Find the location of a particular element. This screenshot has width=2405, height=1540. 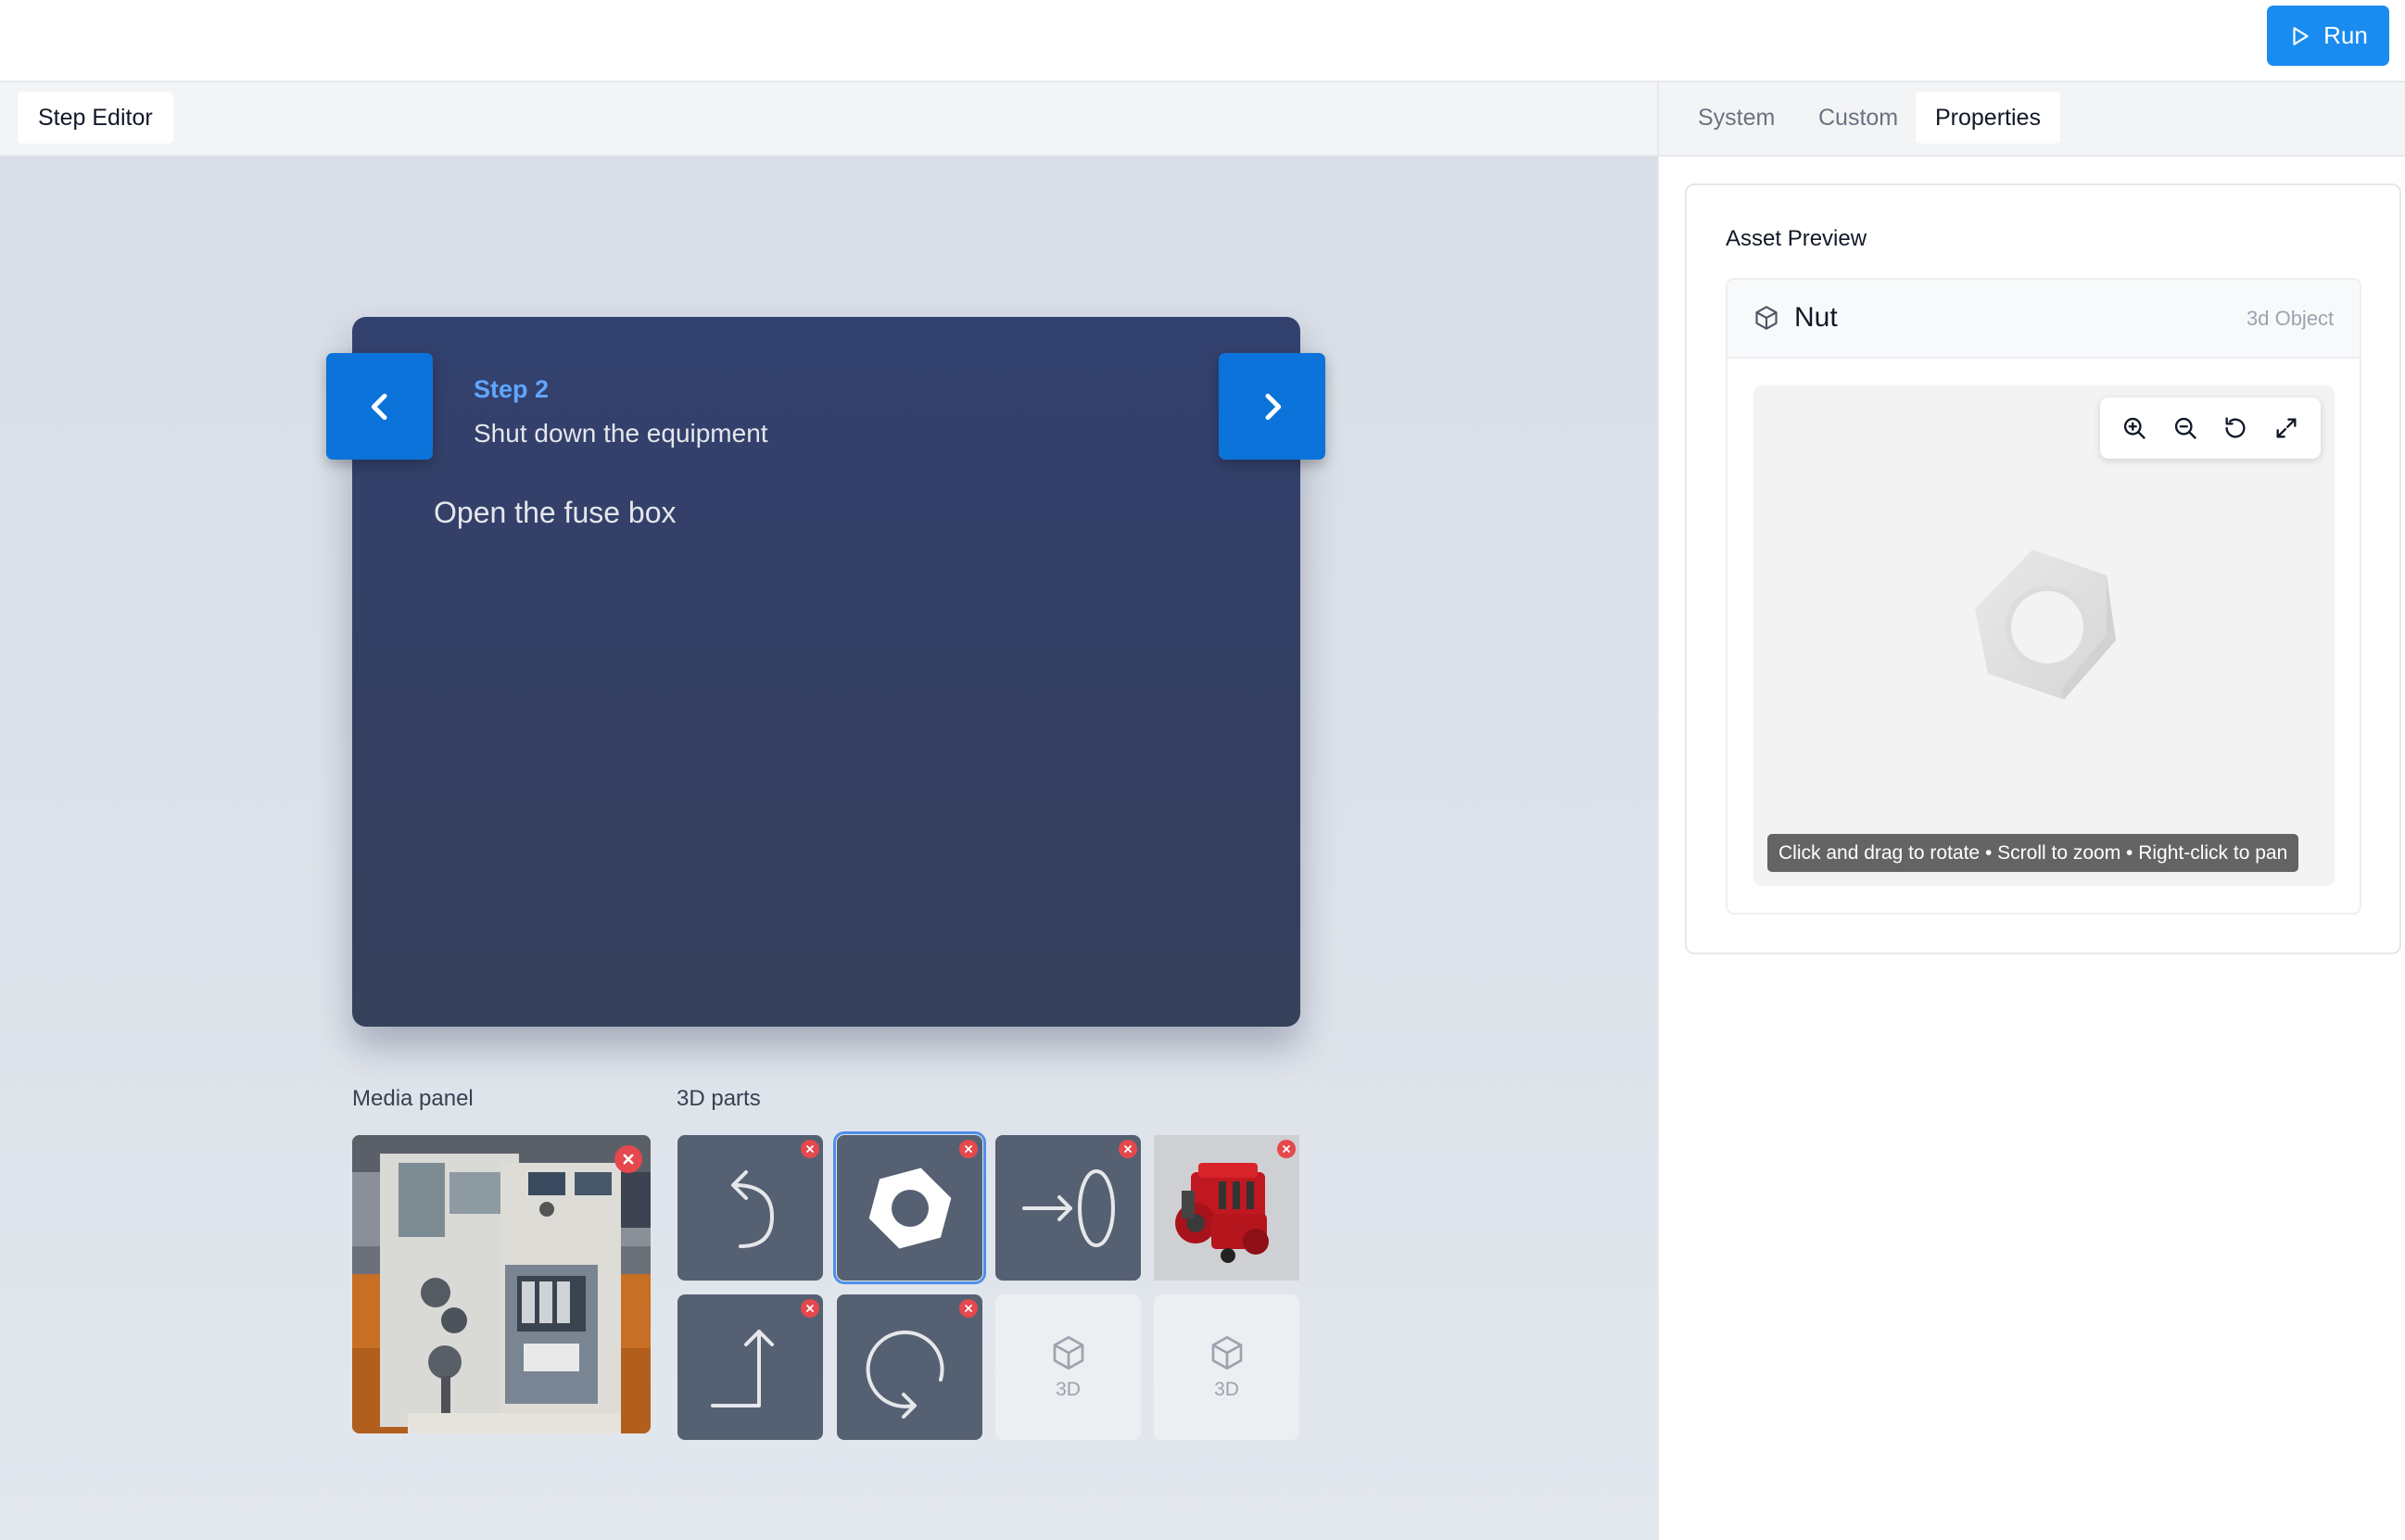

viewer-toolbar is located at coordinates (2210, 428).